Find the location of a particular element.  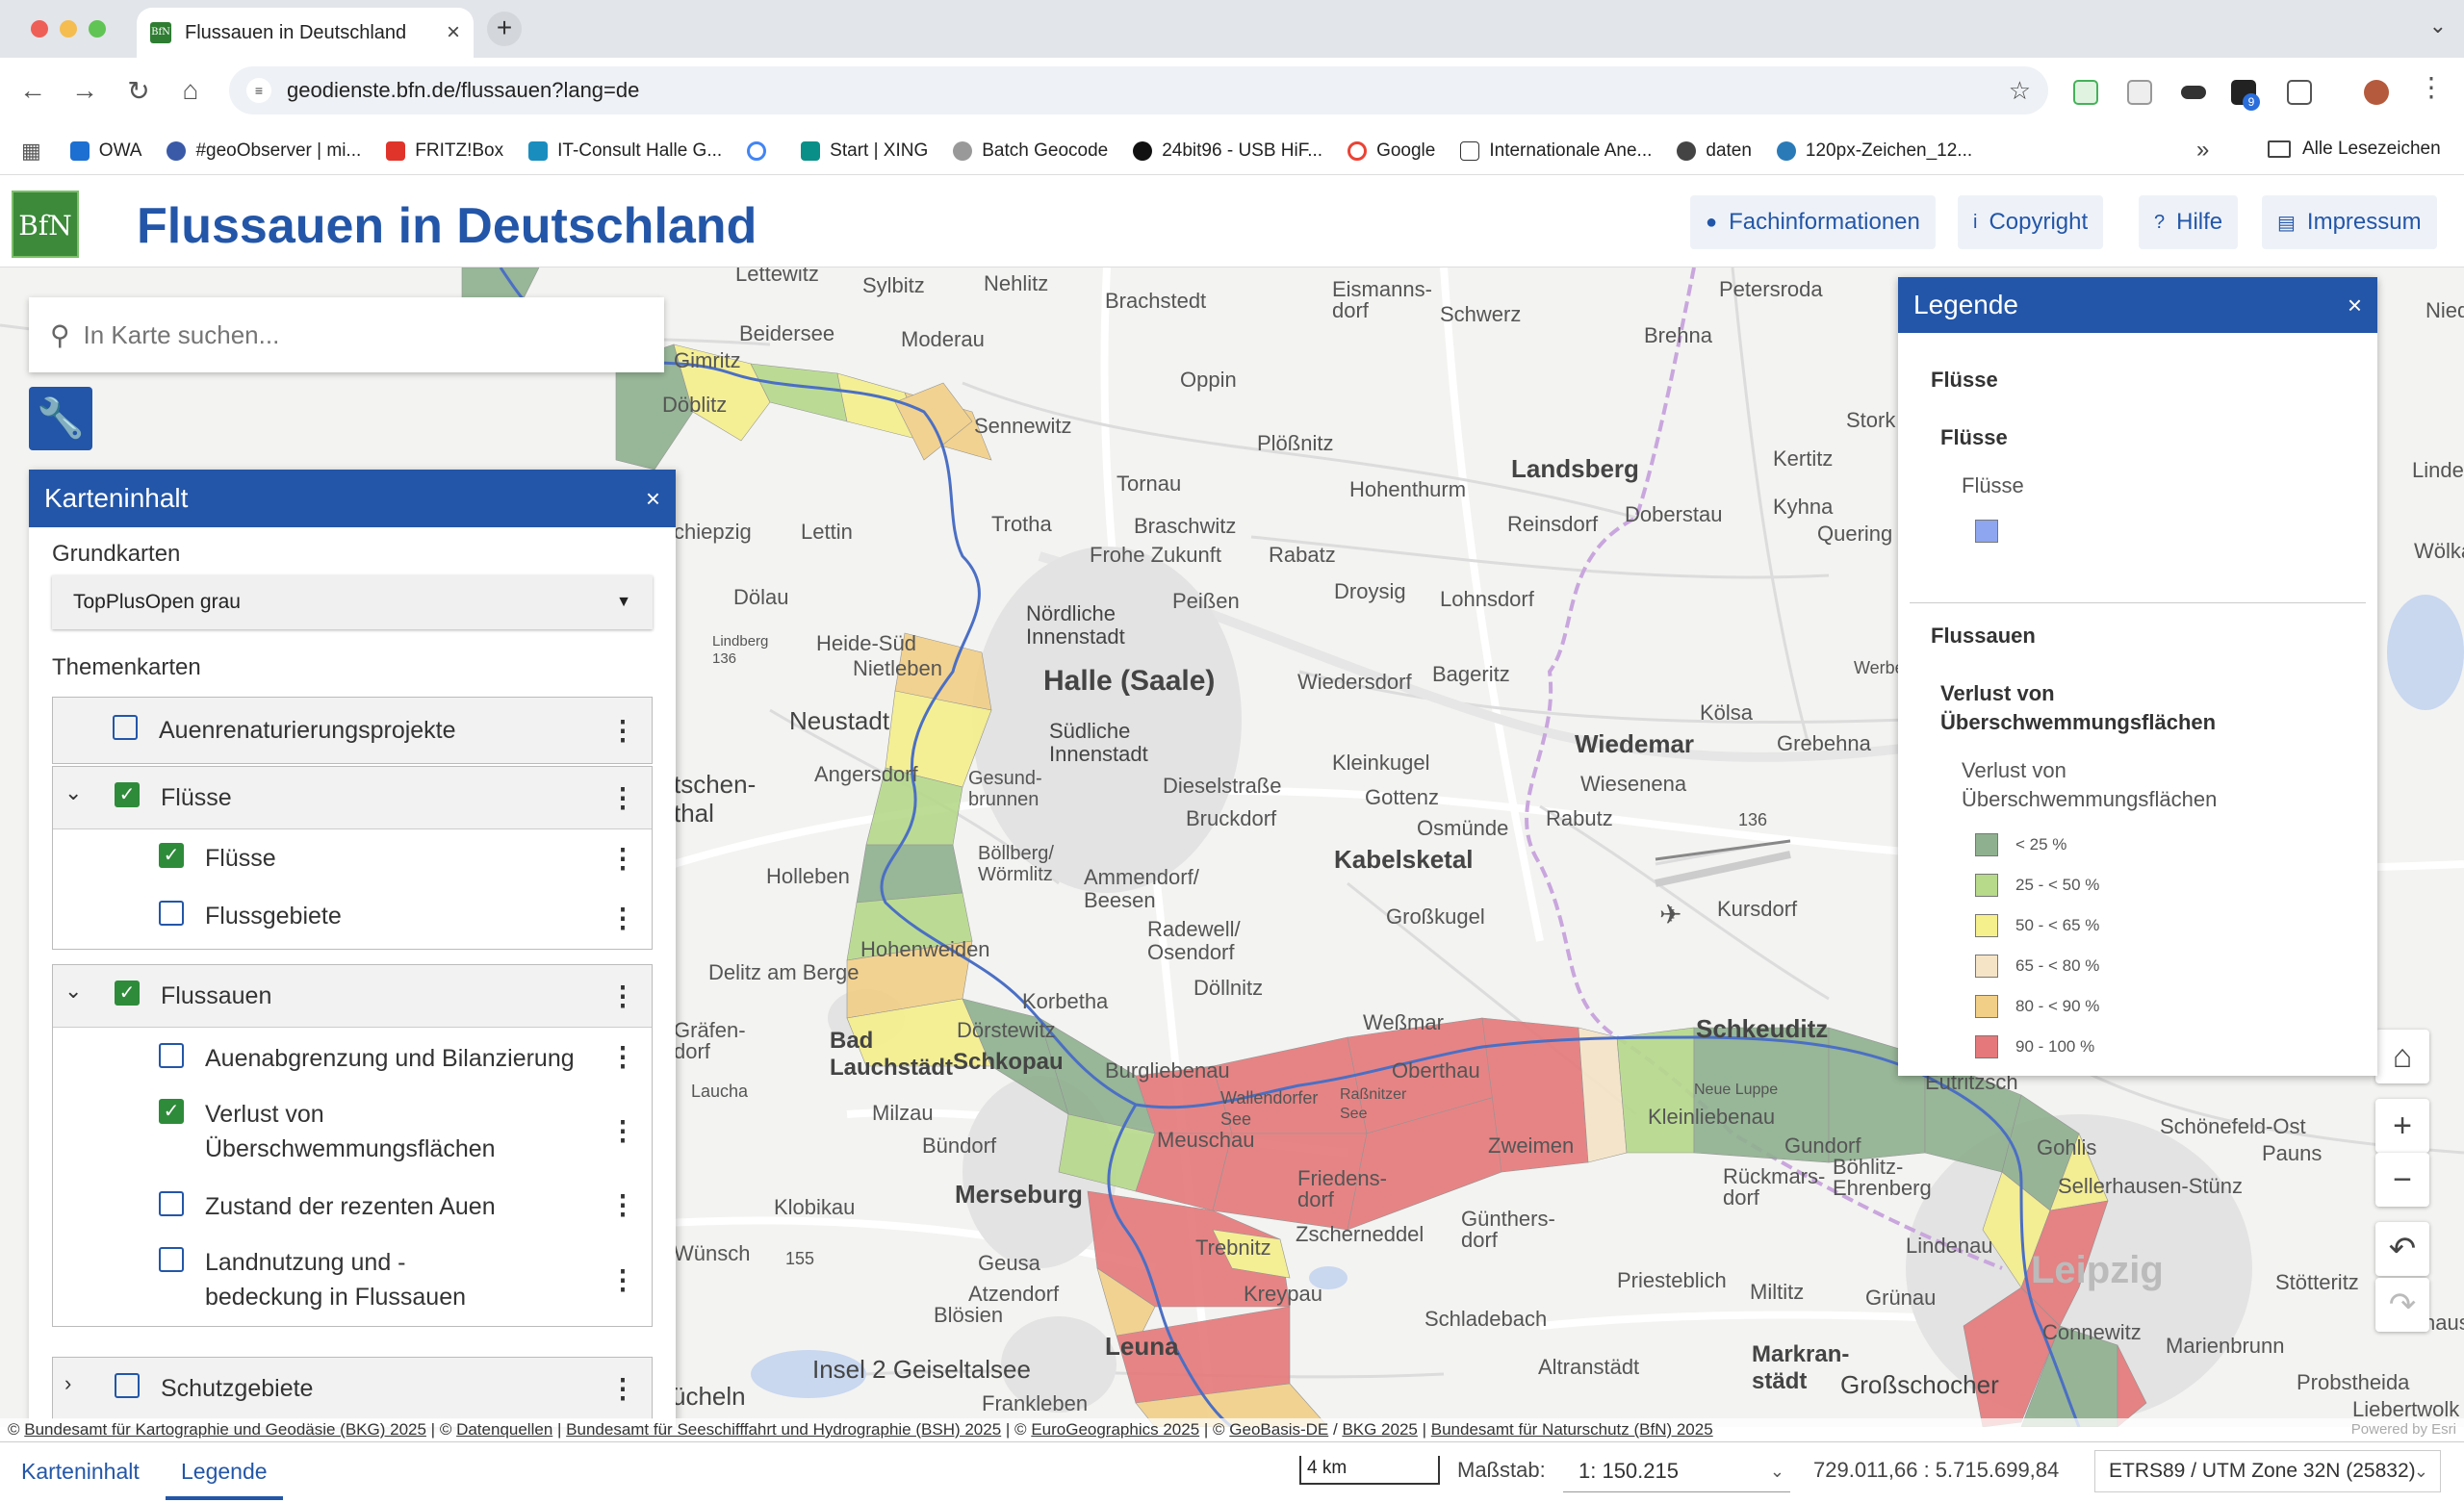

chevron-right-icon: › is located at coordinates (78, 1383).